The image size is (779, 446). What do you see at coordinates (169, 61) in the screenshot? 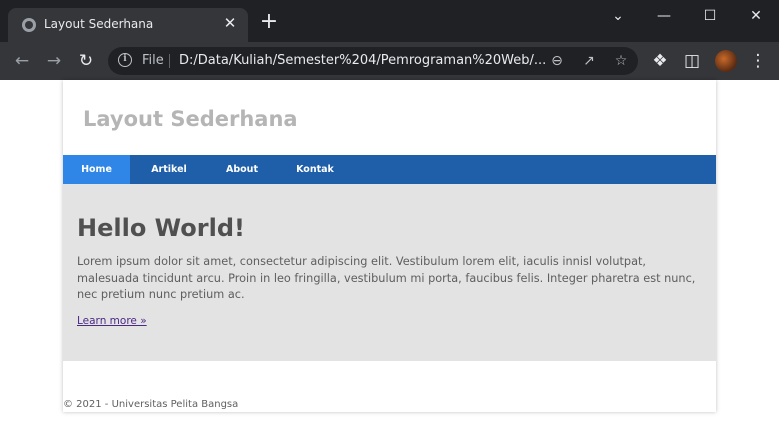
I see `omnibox-divider` at bounding box center [169, 61].